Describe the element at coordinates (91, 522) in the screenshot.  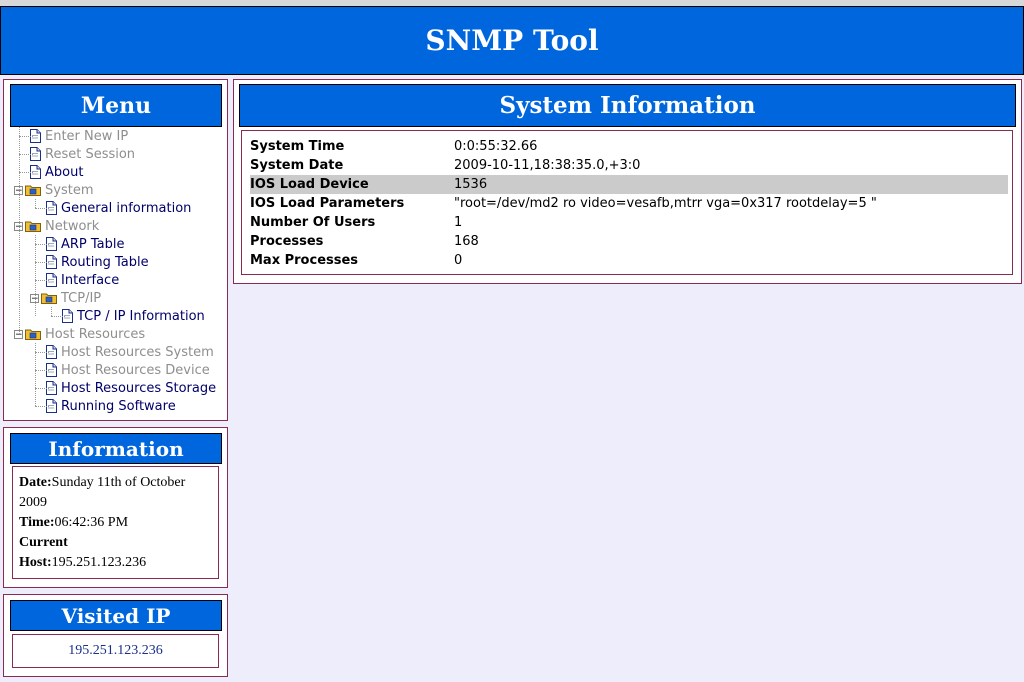
I see `time-value: 06:42:36 PM` at that location.